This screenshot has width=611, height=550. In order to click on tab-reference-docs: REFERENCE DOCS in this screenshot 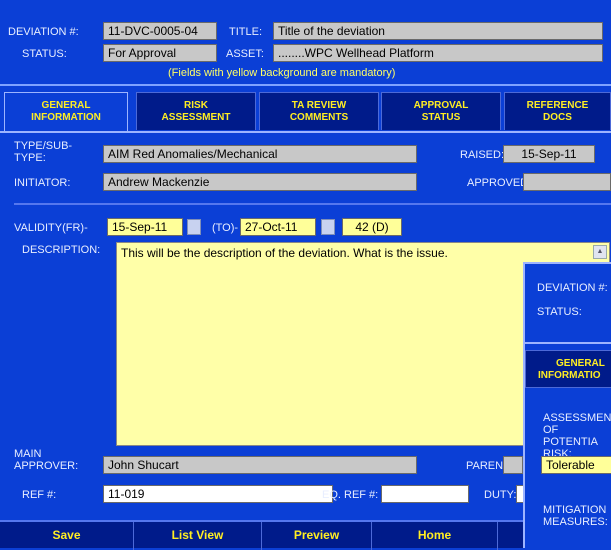, I will do `click(557, 111)`.